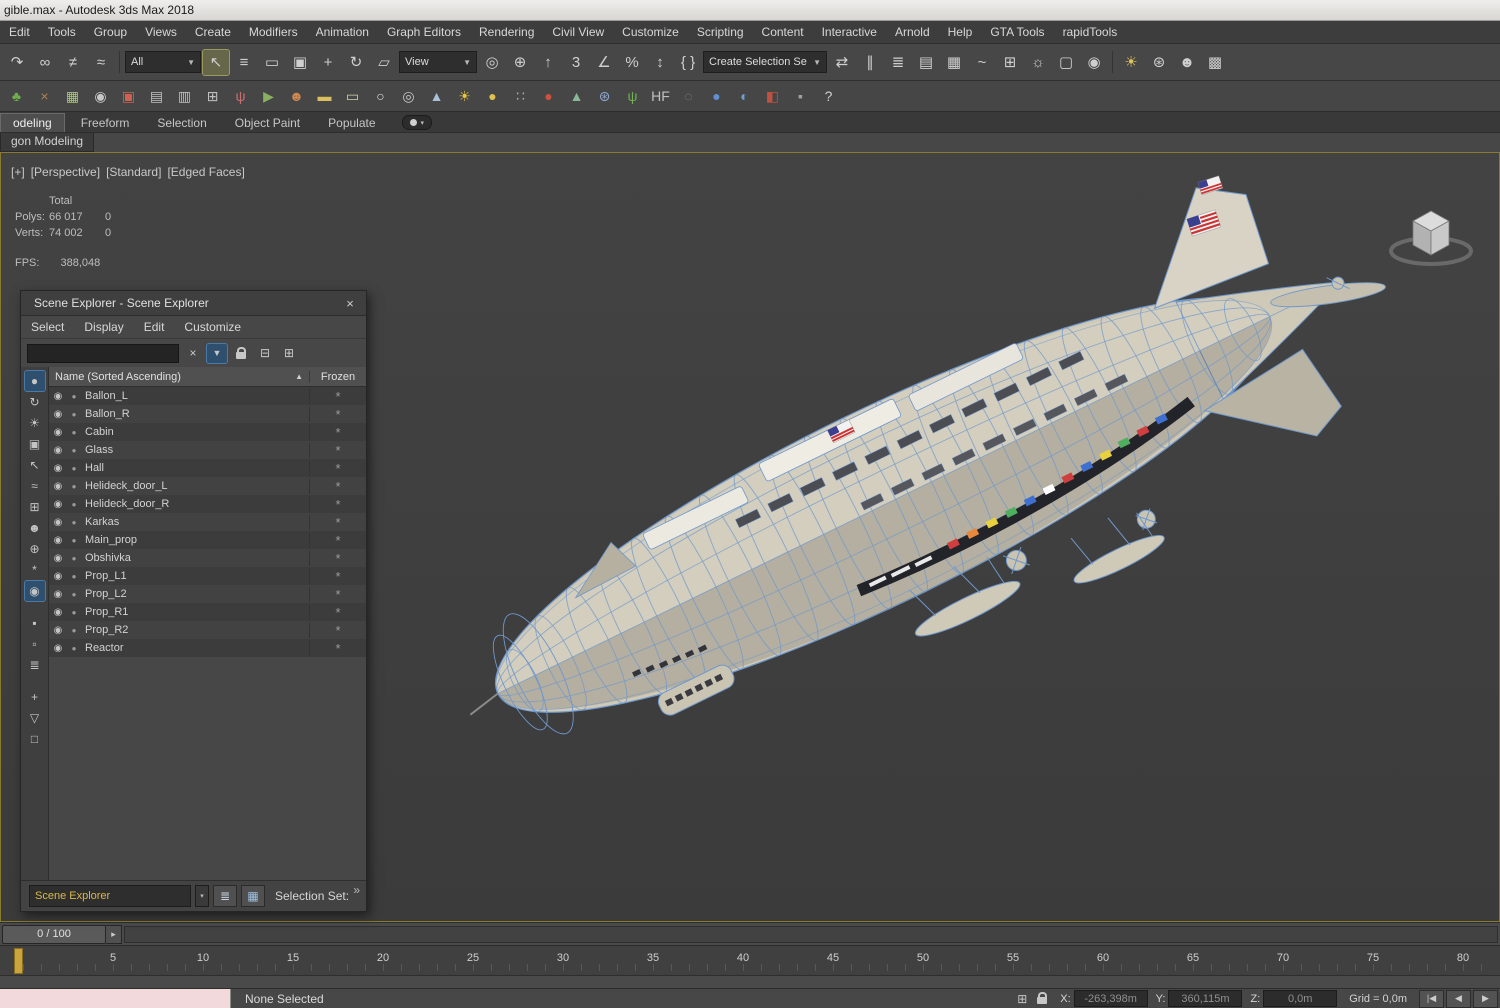 The image size is (1500, 1008). Describe the element at coordinates (604, 96) in the screenshot. I see `gear-globe-icon: ⊛` at that location.